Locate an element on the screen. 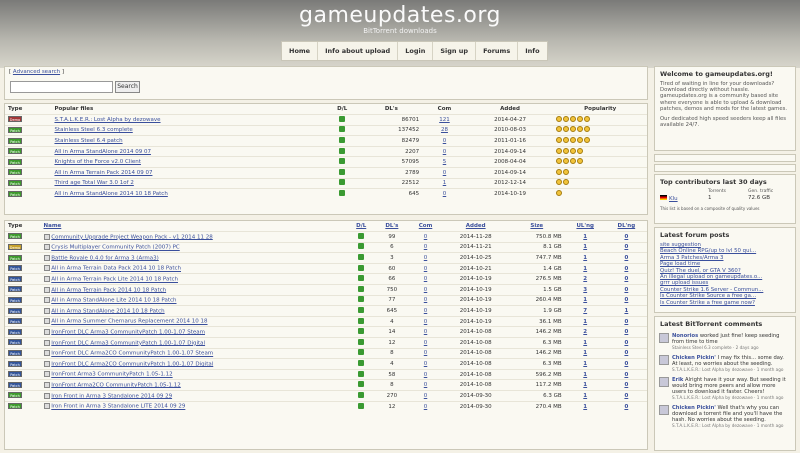 This screenshot has height=453, width=800. contributor-user: Klu is located at coordinates (673, 199).